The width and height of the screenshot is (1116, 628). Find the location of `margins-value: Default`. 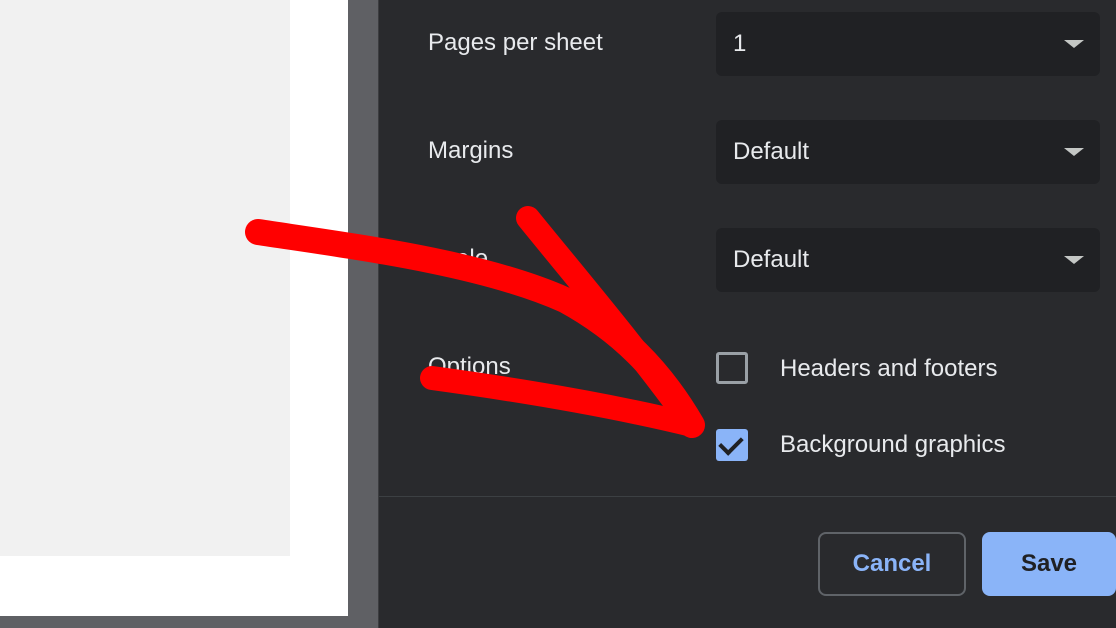

margins-value: Default is located at coordinates (771, 151).